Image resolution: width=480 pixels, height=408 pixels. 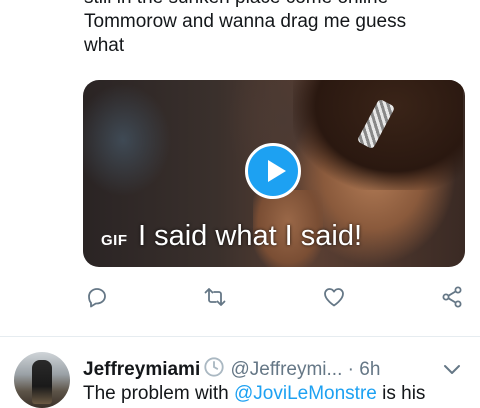 What do you see at coordinates (114, 240) in the screenshot?
I see `gif-badge: GIF` at bounding box center [114, 240].